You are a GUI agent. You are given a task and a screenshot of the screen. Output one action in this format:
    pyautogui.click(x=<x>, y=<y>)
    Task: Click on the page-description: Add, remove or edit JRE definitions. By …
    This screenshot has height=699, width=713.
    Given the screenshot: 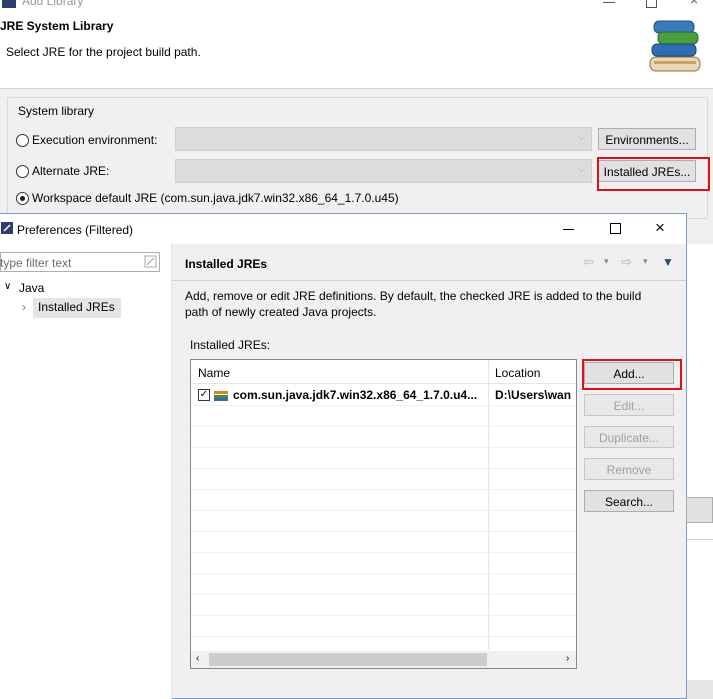 What is the action you would take?
    pyautogui.click(x=413, y=304)
    